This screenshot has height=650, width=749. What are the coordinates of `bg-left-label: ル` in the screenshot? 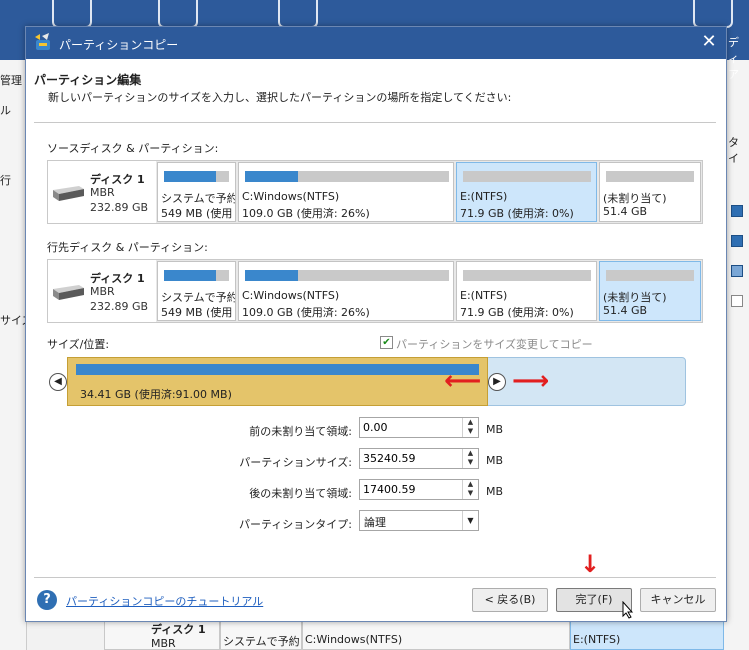 It's located at (5, 110).